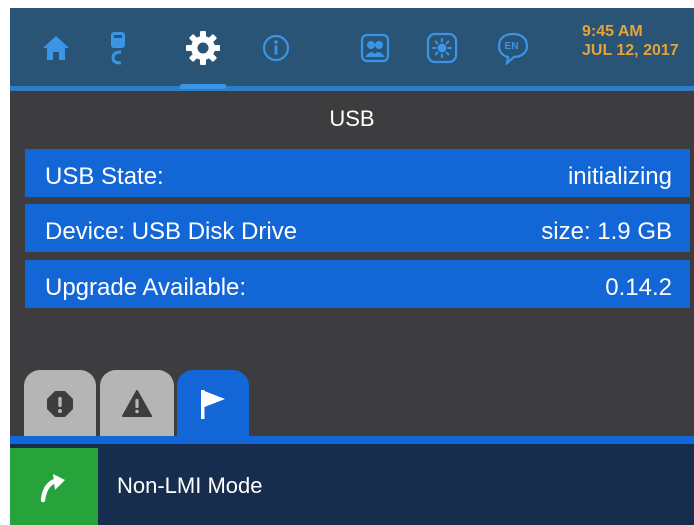 The height and width of the screenshot is (525, 694). I want to click on top-nav-bar: EN 9:45 AM JUL 12, 2017, so click(352, 47).